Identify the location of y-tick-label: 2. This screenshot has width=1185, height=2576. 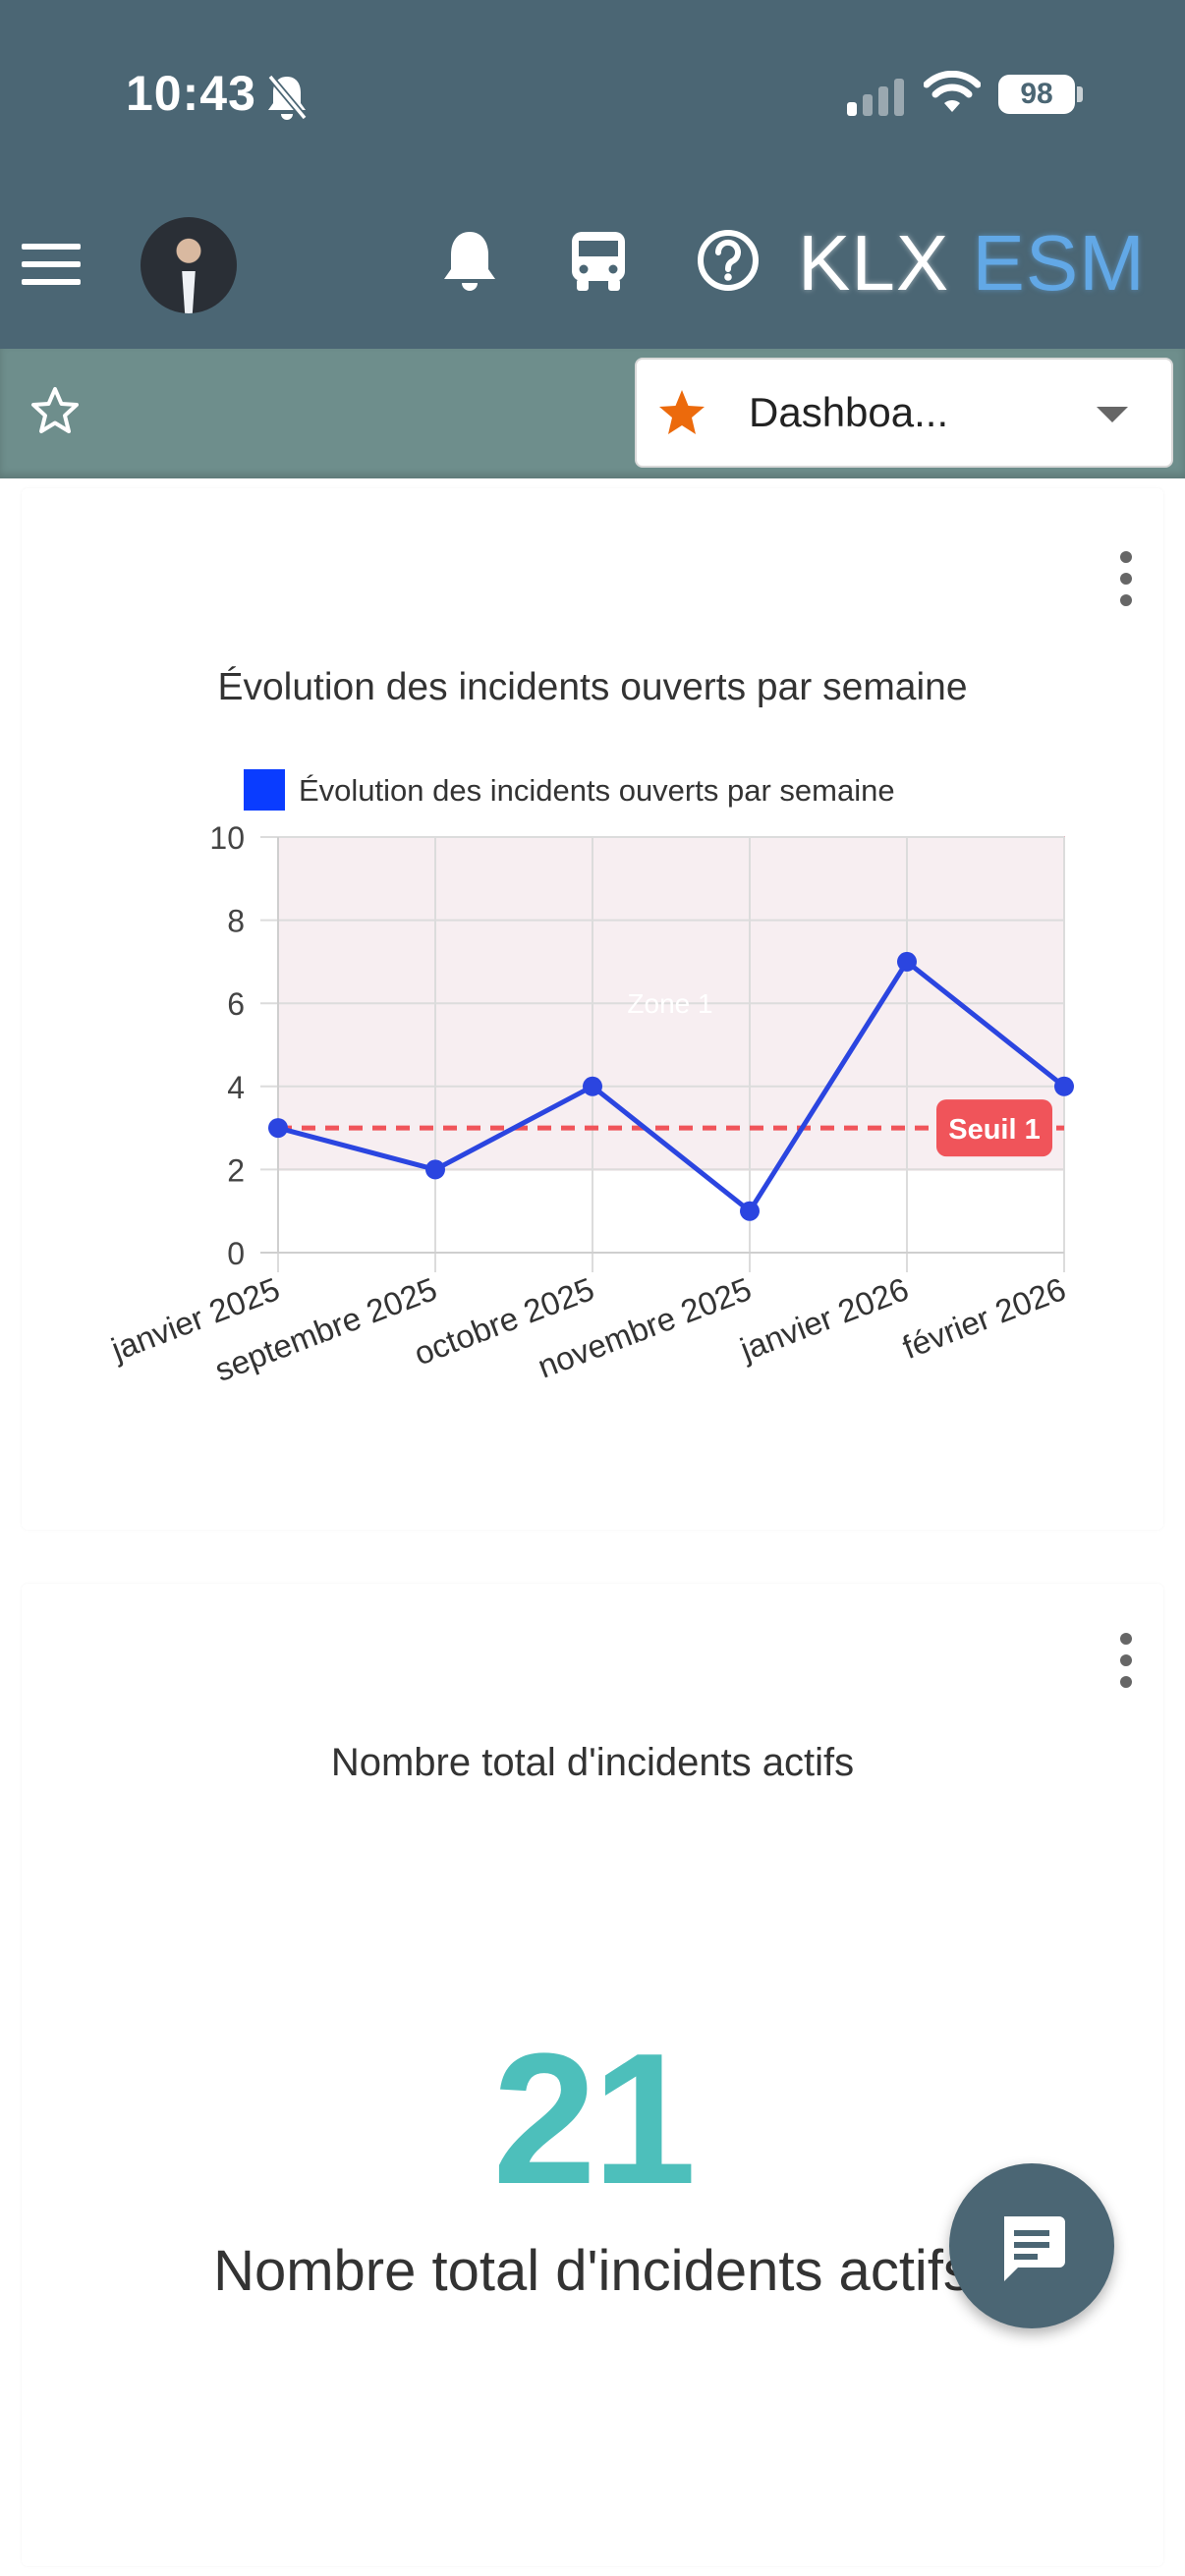
(236, 1170).